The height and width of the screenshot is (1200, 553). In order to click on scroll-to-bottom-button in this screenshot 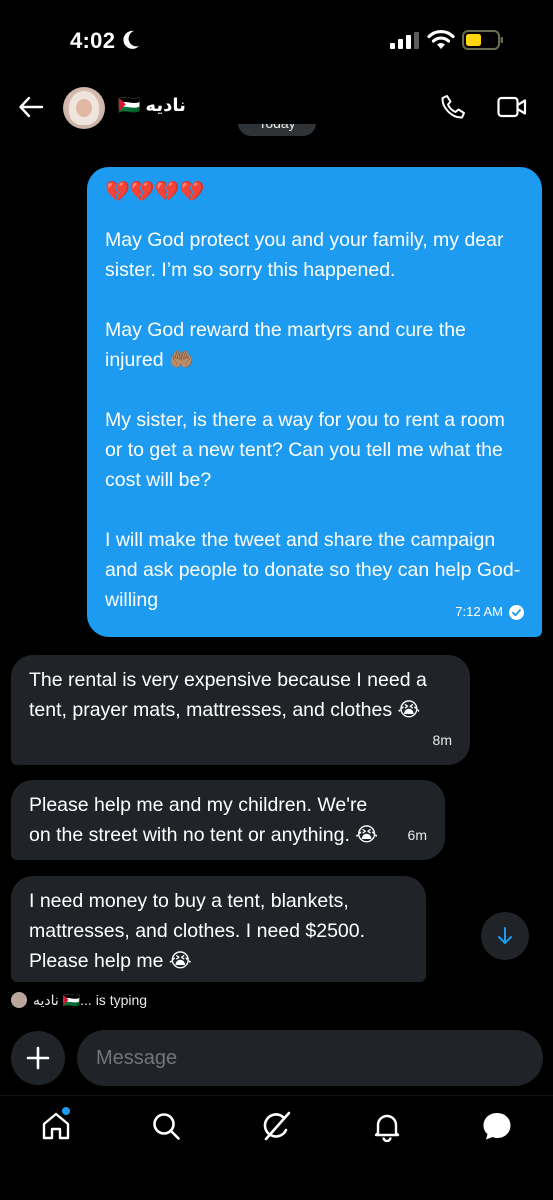, I will do `click(505, 936)`.